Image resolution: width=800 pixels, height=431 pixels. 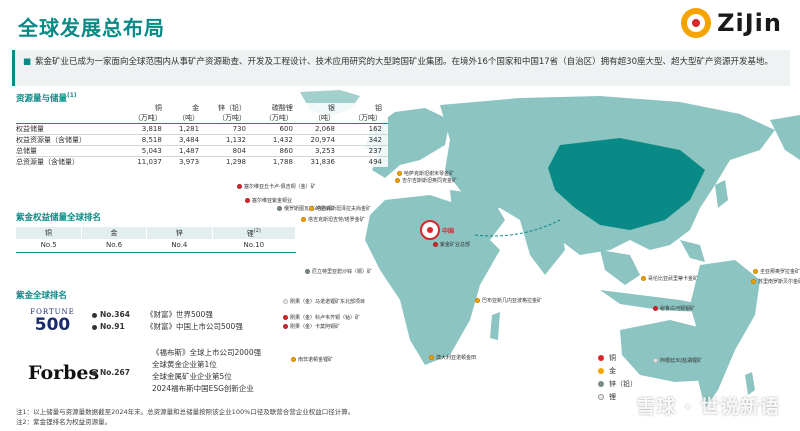 I want to click on table-cell: 342, so click(x=364, y=140).